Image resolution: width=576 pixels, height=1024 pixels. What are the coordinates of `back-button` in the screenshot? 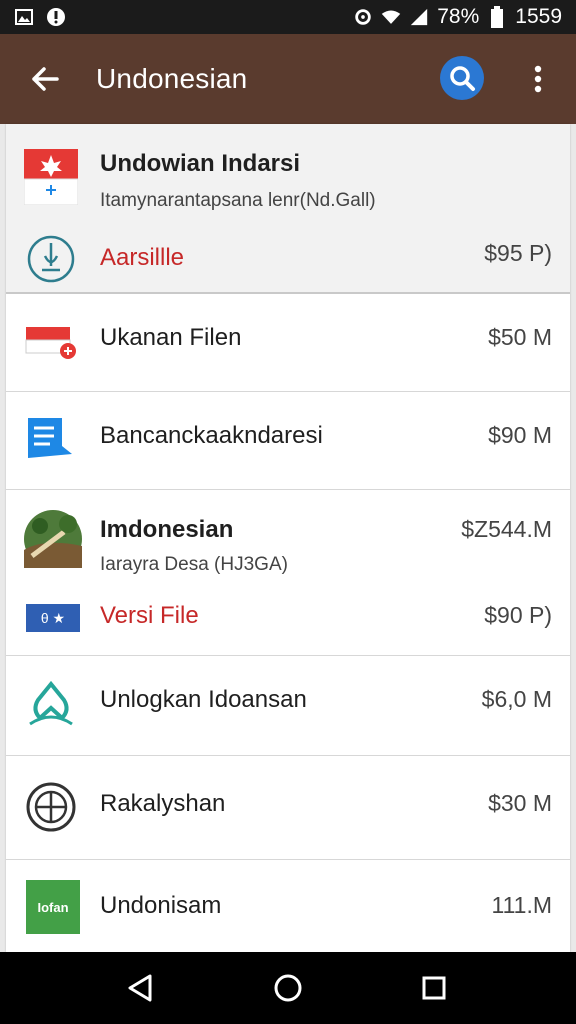 It's located at (45, 79).